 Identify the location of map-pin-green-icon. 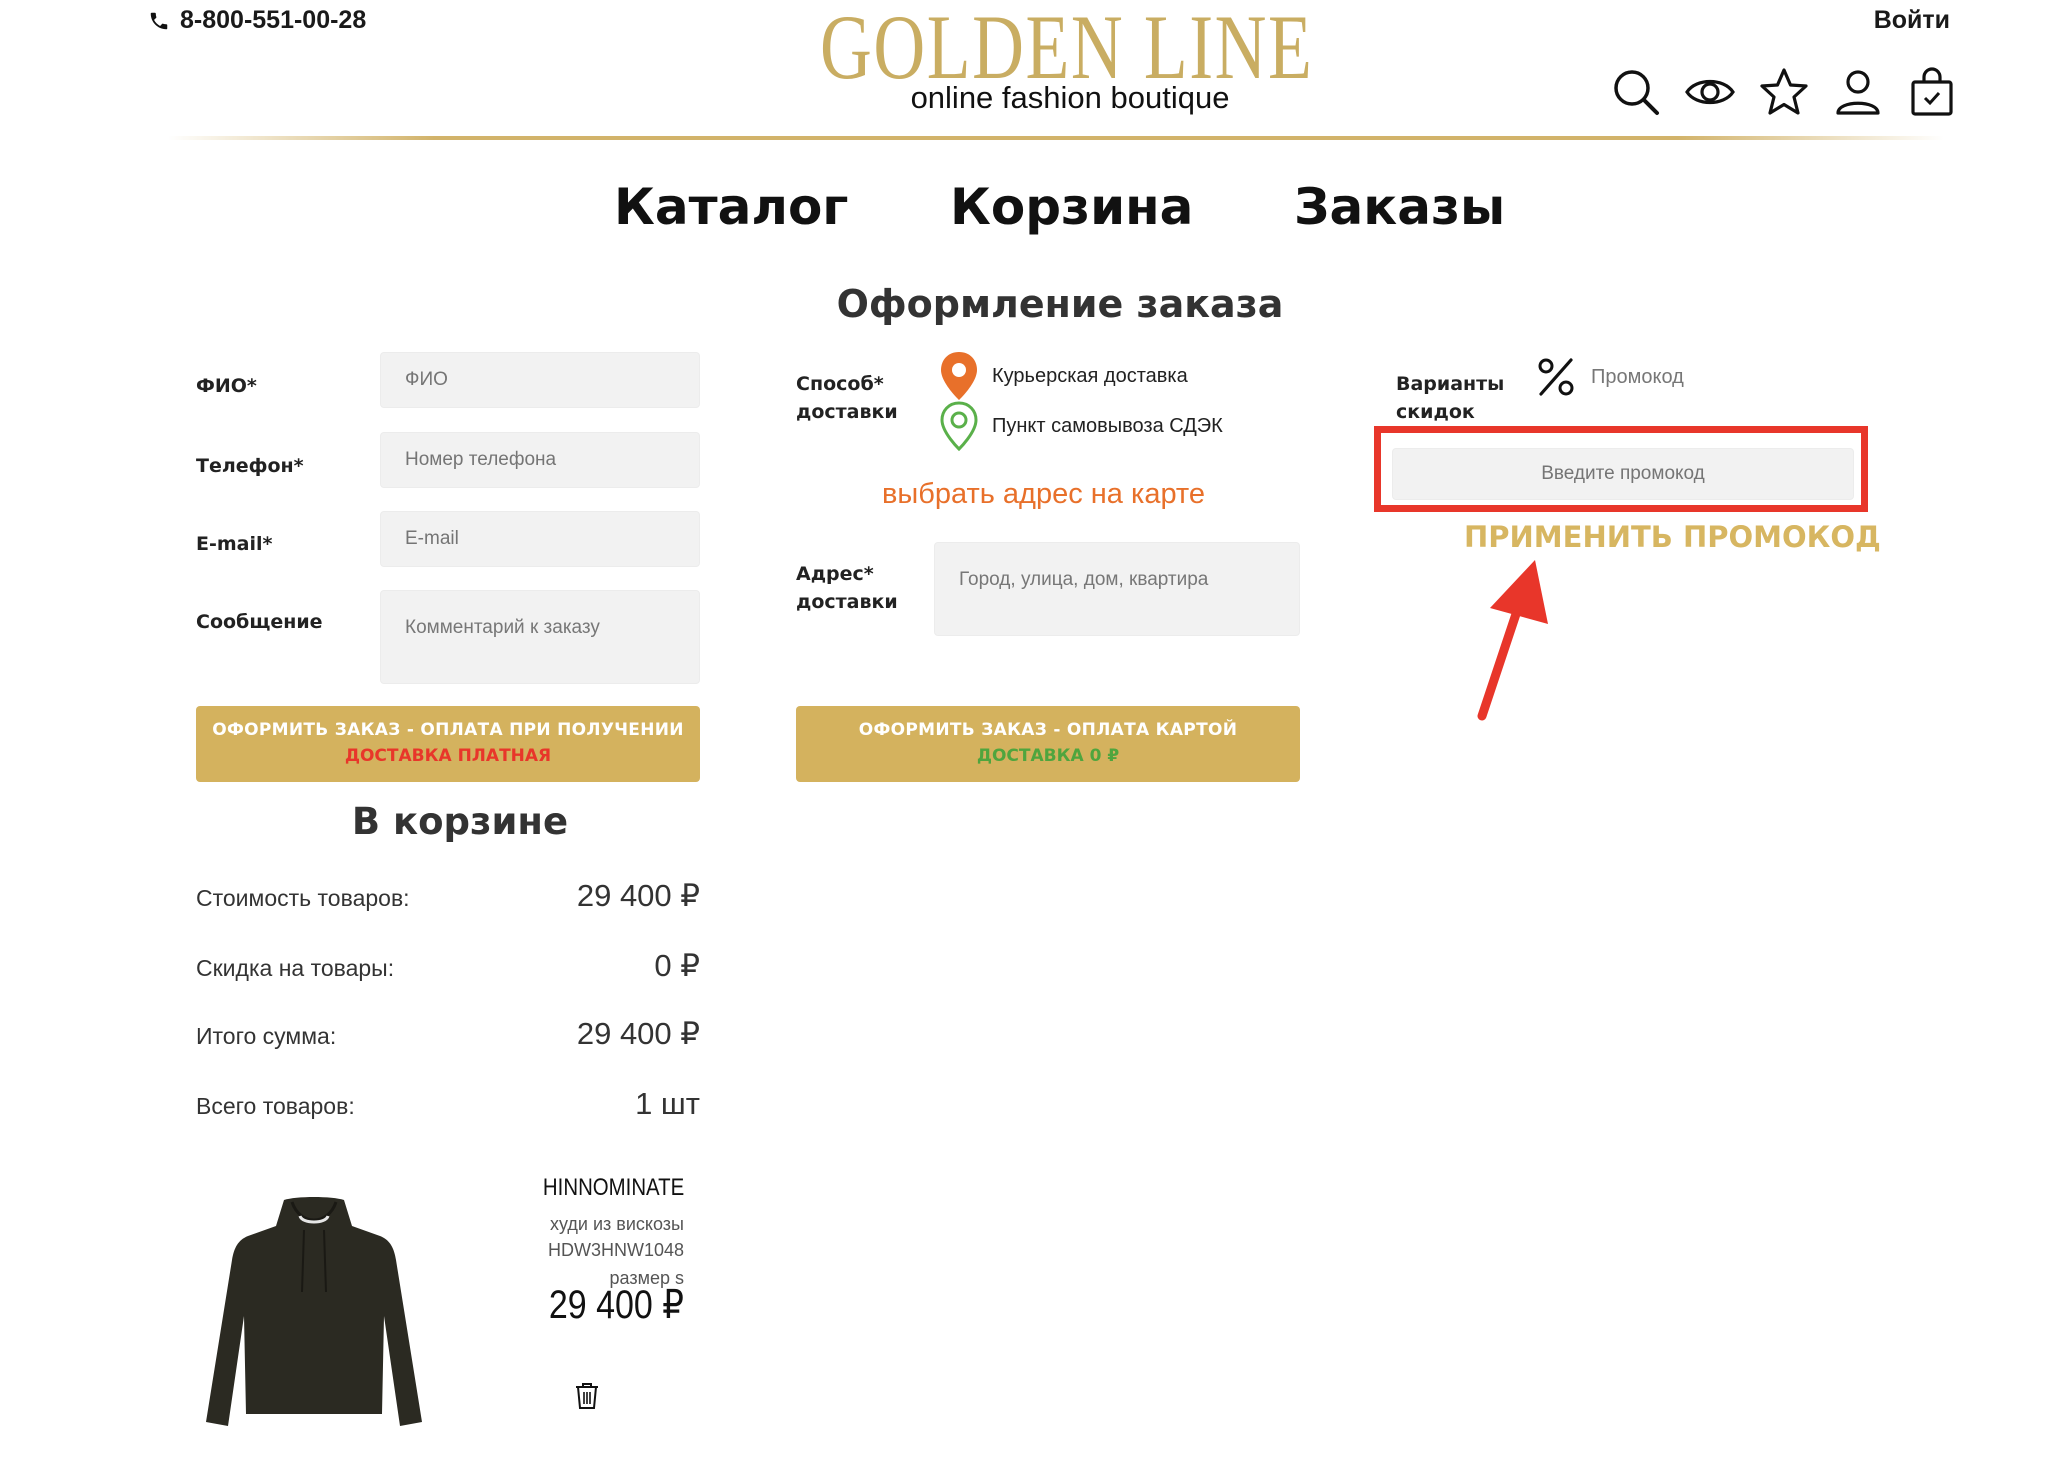
(959, 426).